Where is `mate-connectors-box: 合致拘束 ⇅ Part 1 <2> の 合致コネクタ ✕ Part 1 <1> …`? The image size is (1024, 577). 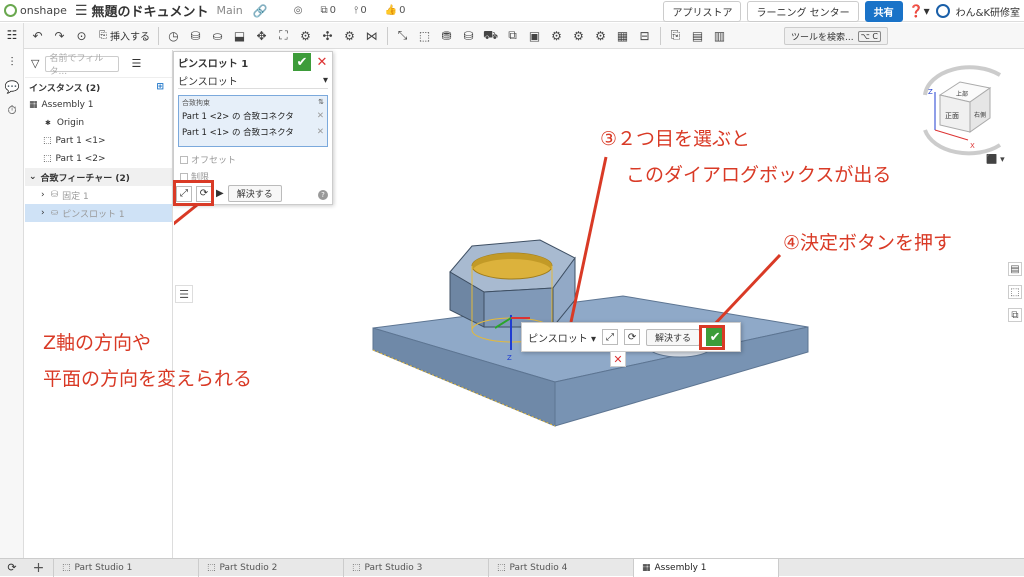 mate-connectors-box: 合致拘束 ⇅ Part 1 <2> の 合致コネクタ ✕ Part 1 <1> … is located at coordinates (253, 121).